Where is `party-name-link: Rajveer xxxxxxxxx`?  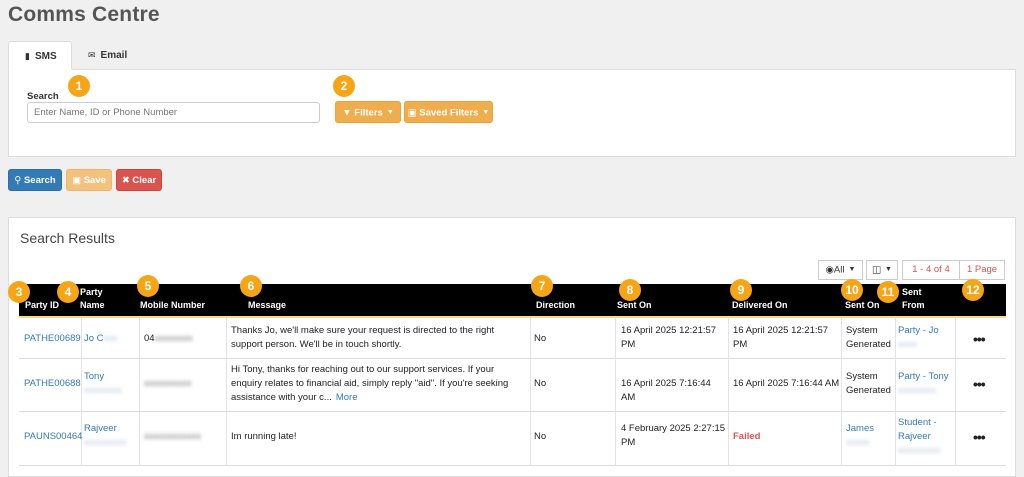 party-name-link: Rajveer xxxxxxxxx is located at coordinates (111, 436).